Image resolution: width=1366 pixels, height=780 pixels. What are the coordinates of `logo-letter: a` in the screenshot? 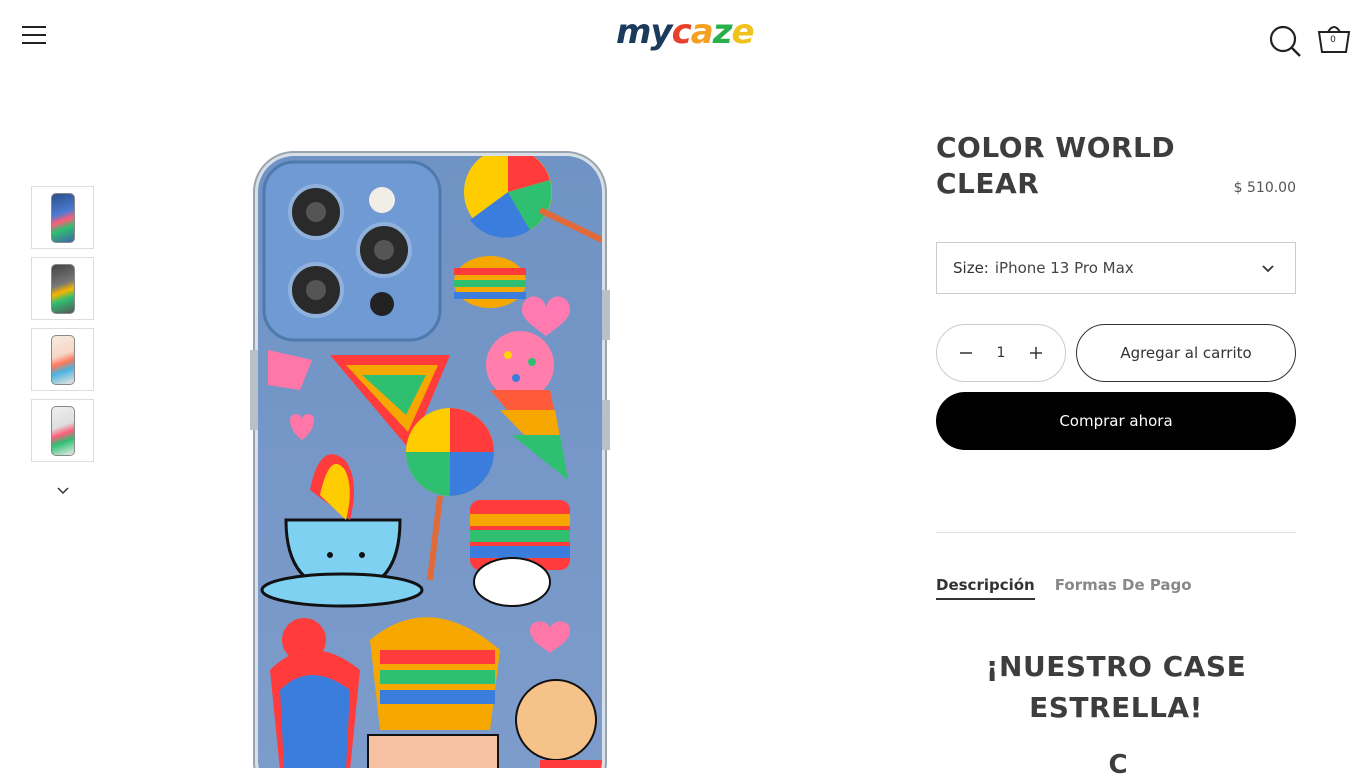 It's located at (702, 32).